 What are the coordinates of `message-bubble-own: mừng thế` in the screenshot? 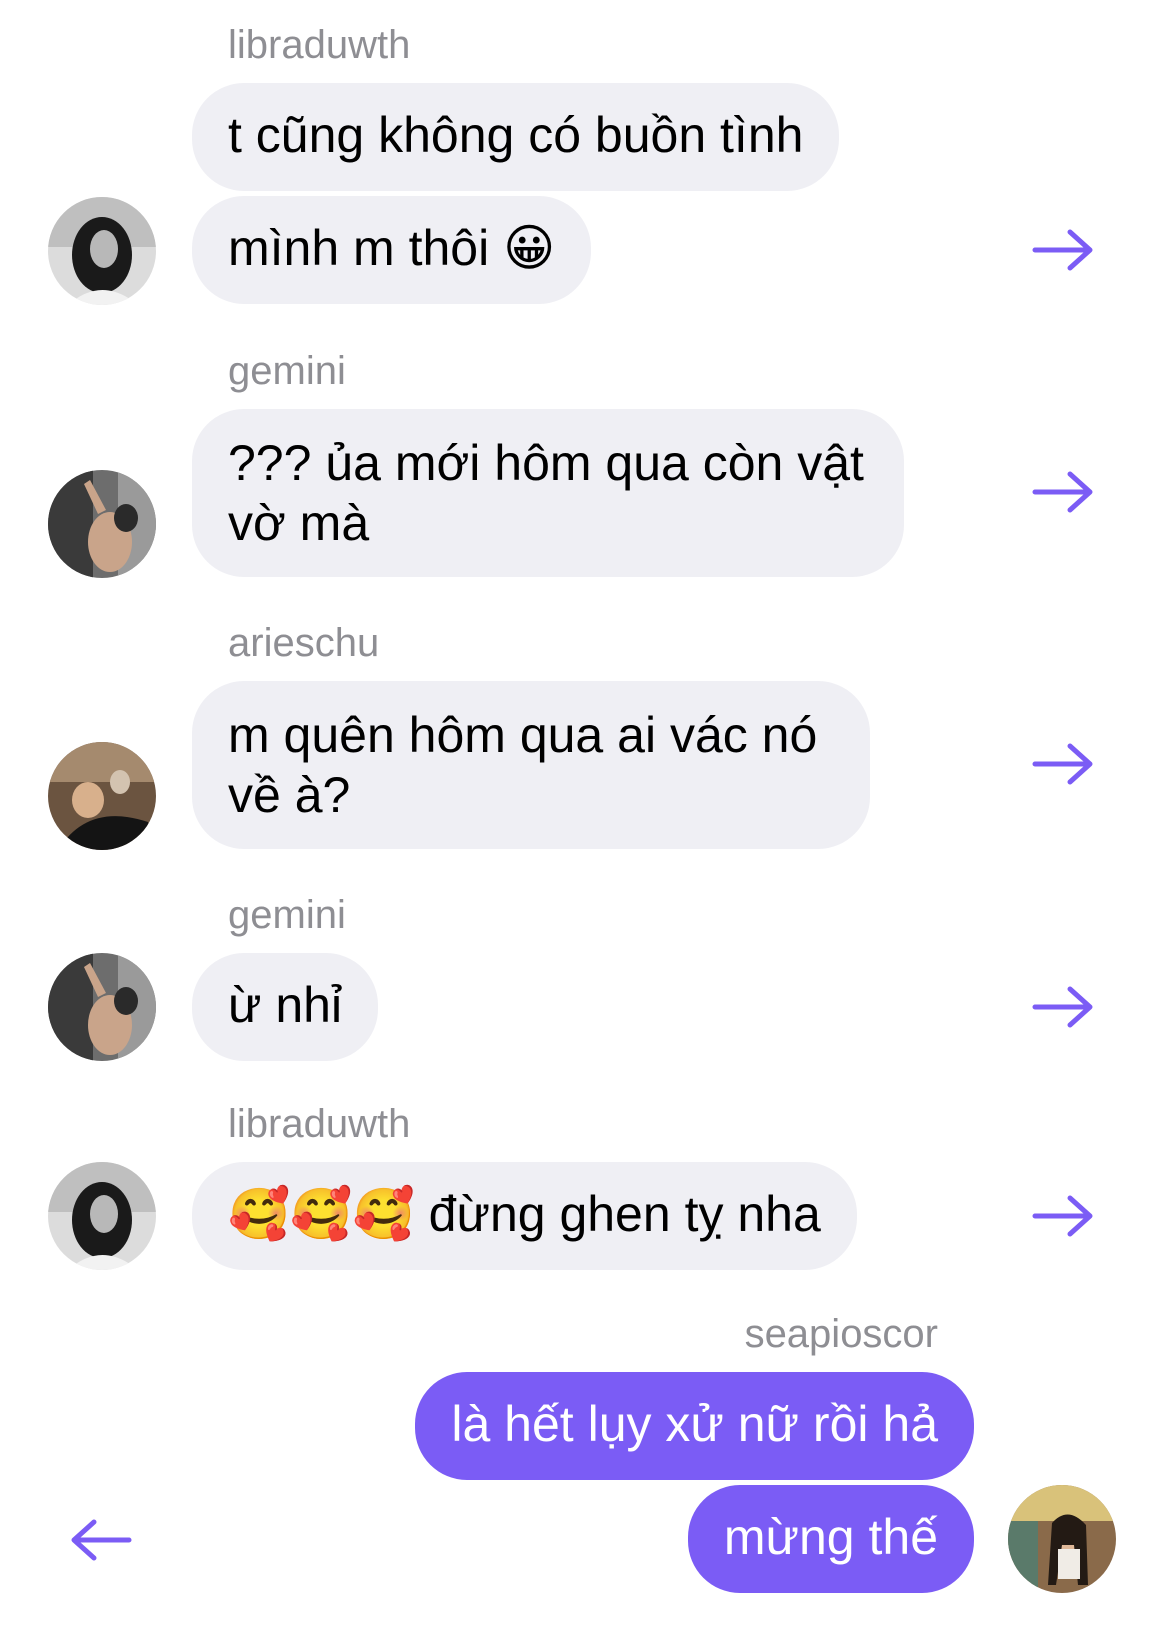 It's located at (830, 1539).